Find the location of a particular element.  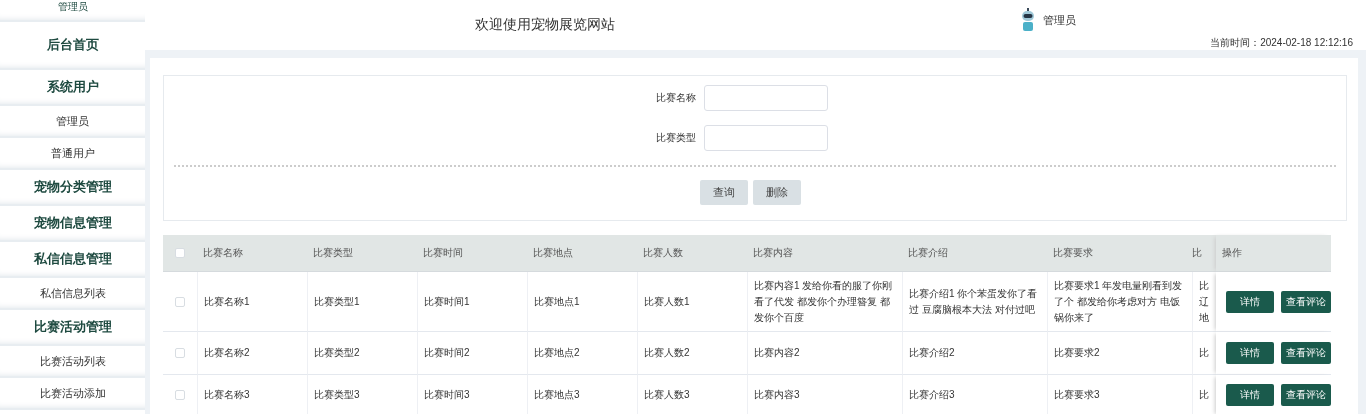

column-header: 比赛类型 is located at coordinates (362, 253).